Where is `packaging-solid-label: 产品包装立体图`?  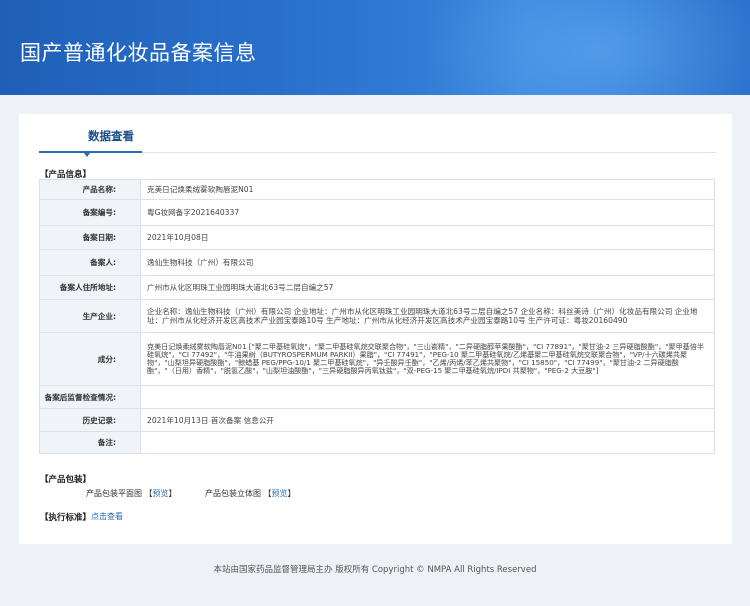
packaging-solid-label: 产品包装立体图 is located at coordinates (233, 493).